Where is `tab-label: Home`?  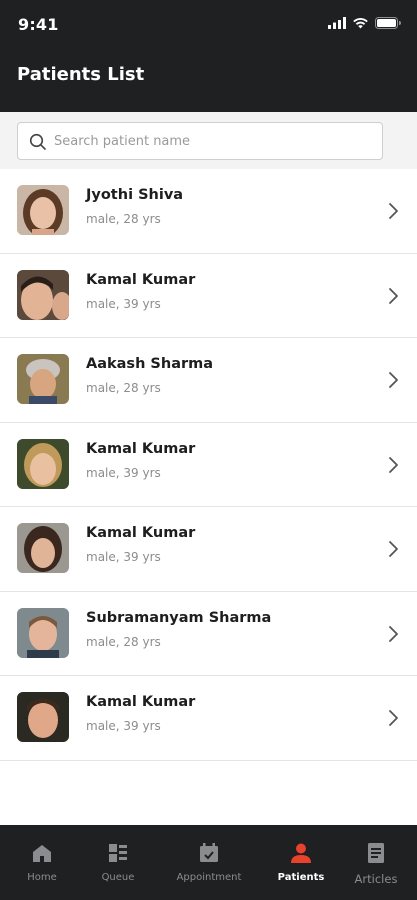
tab-label: Home is located at coordinates (42, 877).